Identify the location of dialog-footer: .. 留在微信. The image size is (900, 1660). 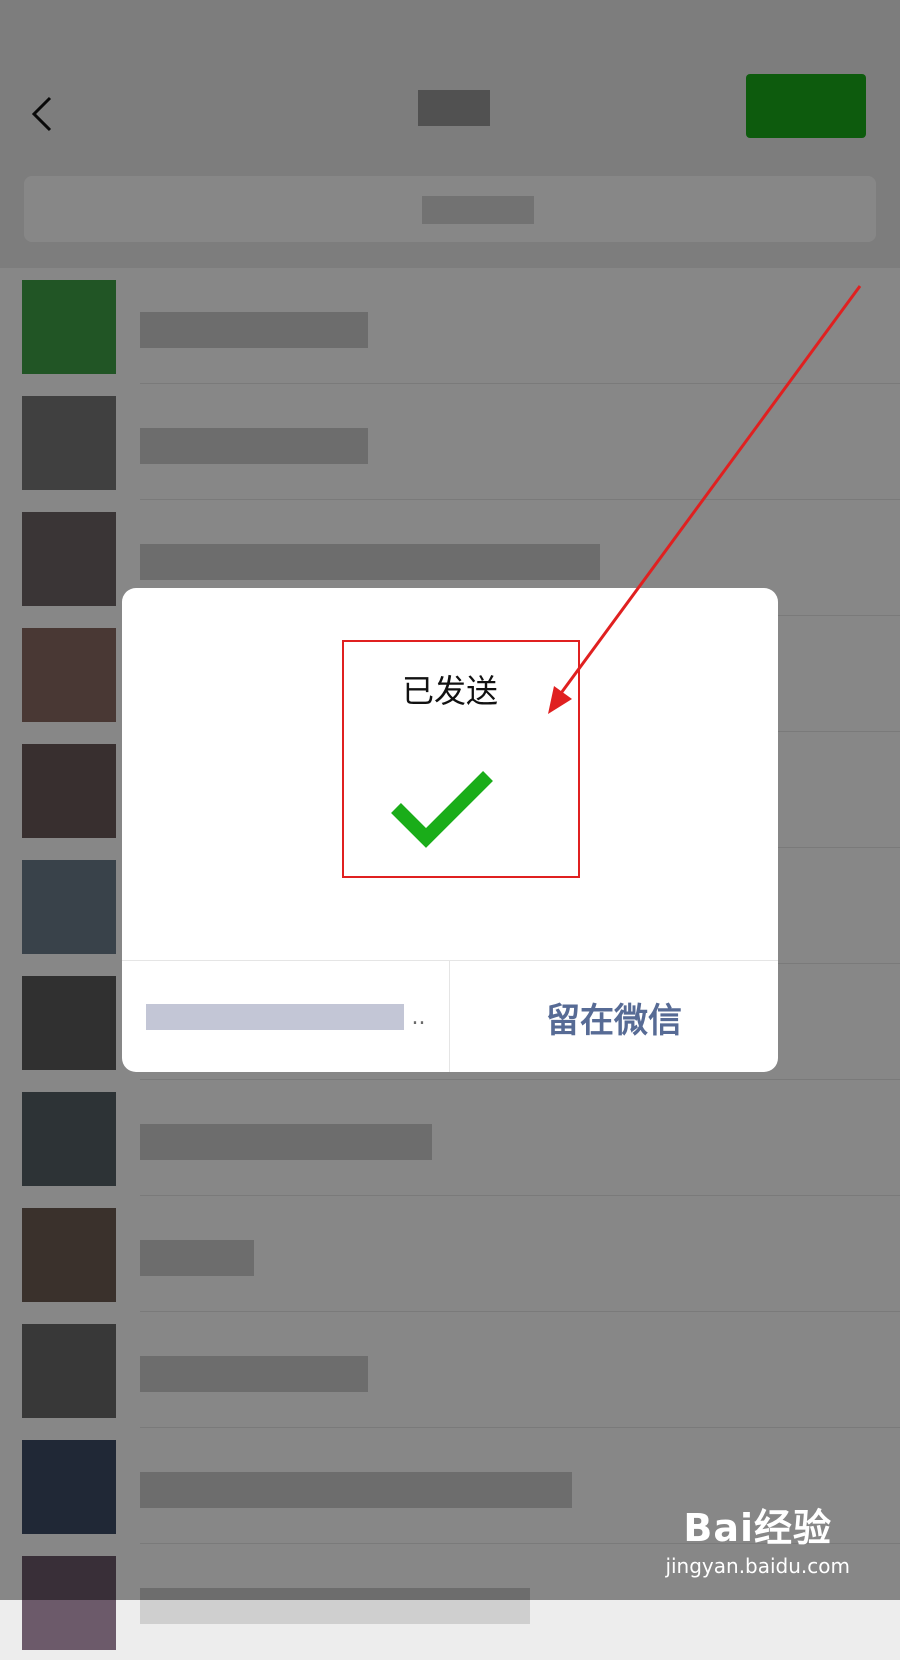
(450, 1016).